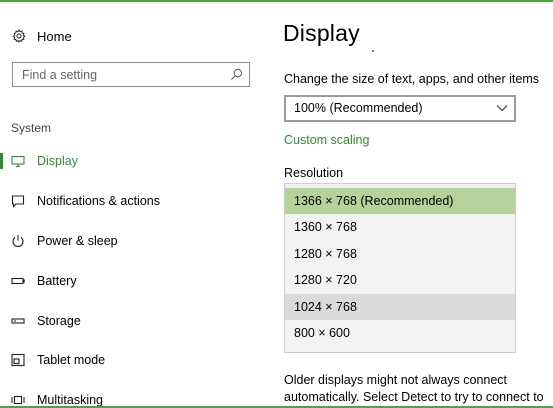  What do you see at coordinates (31, 128) in the screenshot?
I see `section-label-system: System` at bounding box center [31, 128].